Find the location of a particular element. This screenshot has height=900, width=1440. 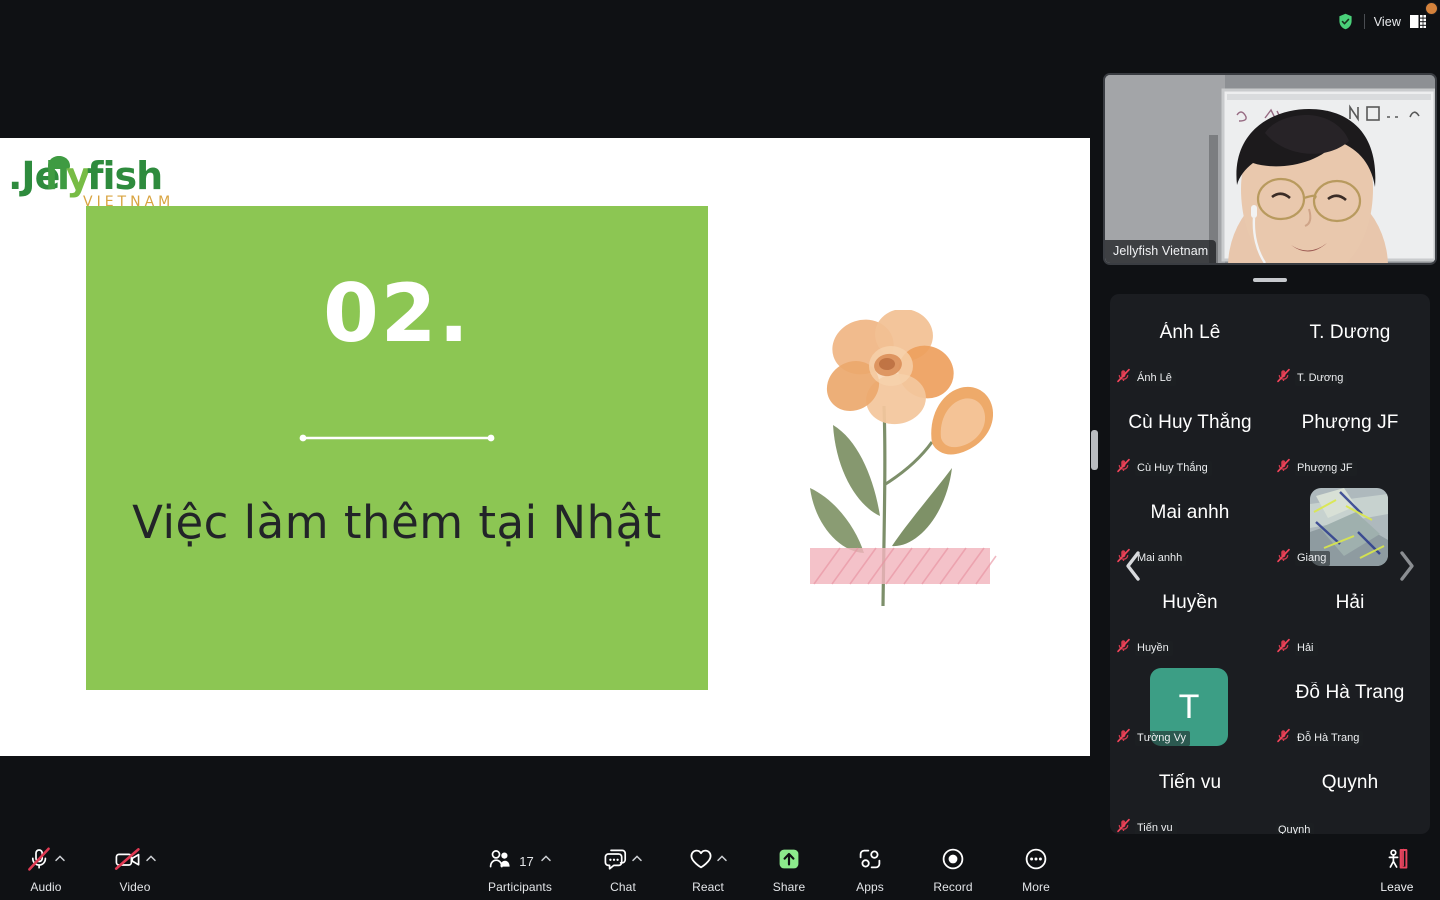

participant-footer: Quynh is located at coordinates (1295, 828).